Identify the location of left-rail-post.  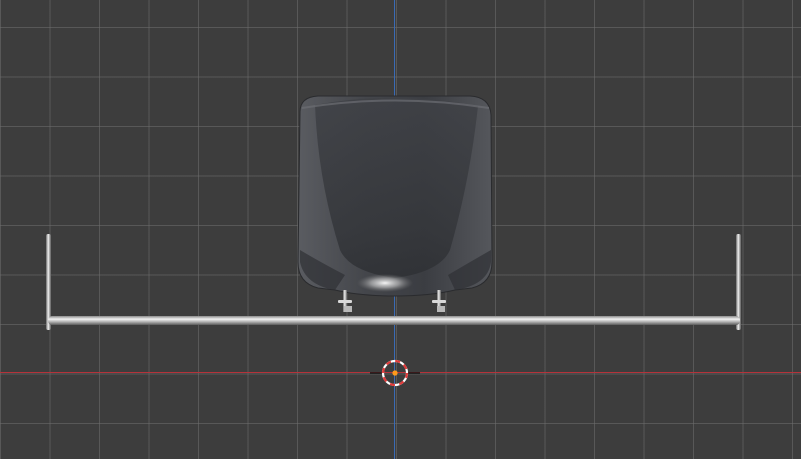
(48, 282).